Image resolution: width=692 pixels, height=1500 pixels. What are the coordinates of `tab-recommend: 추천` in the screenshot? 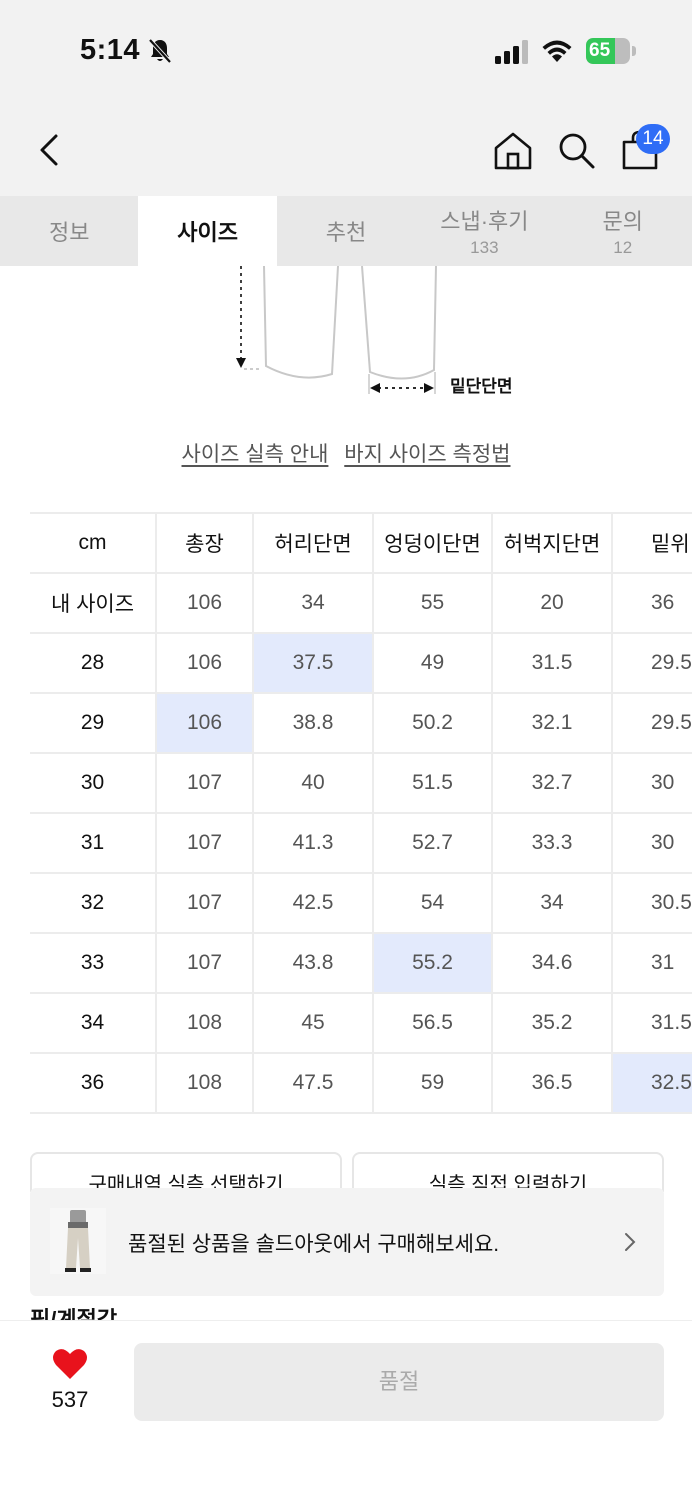 It's located at (346, 231).